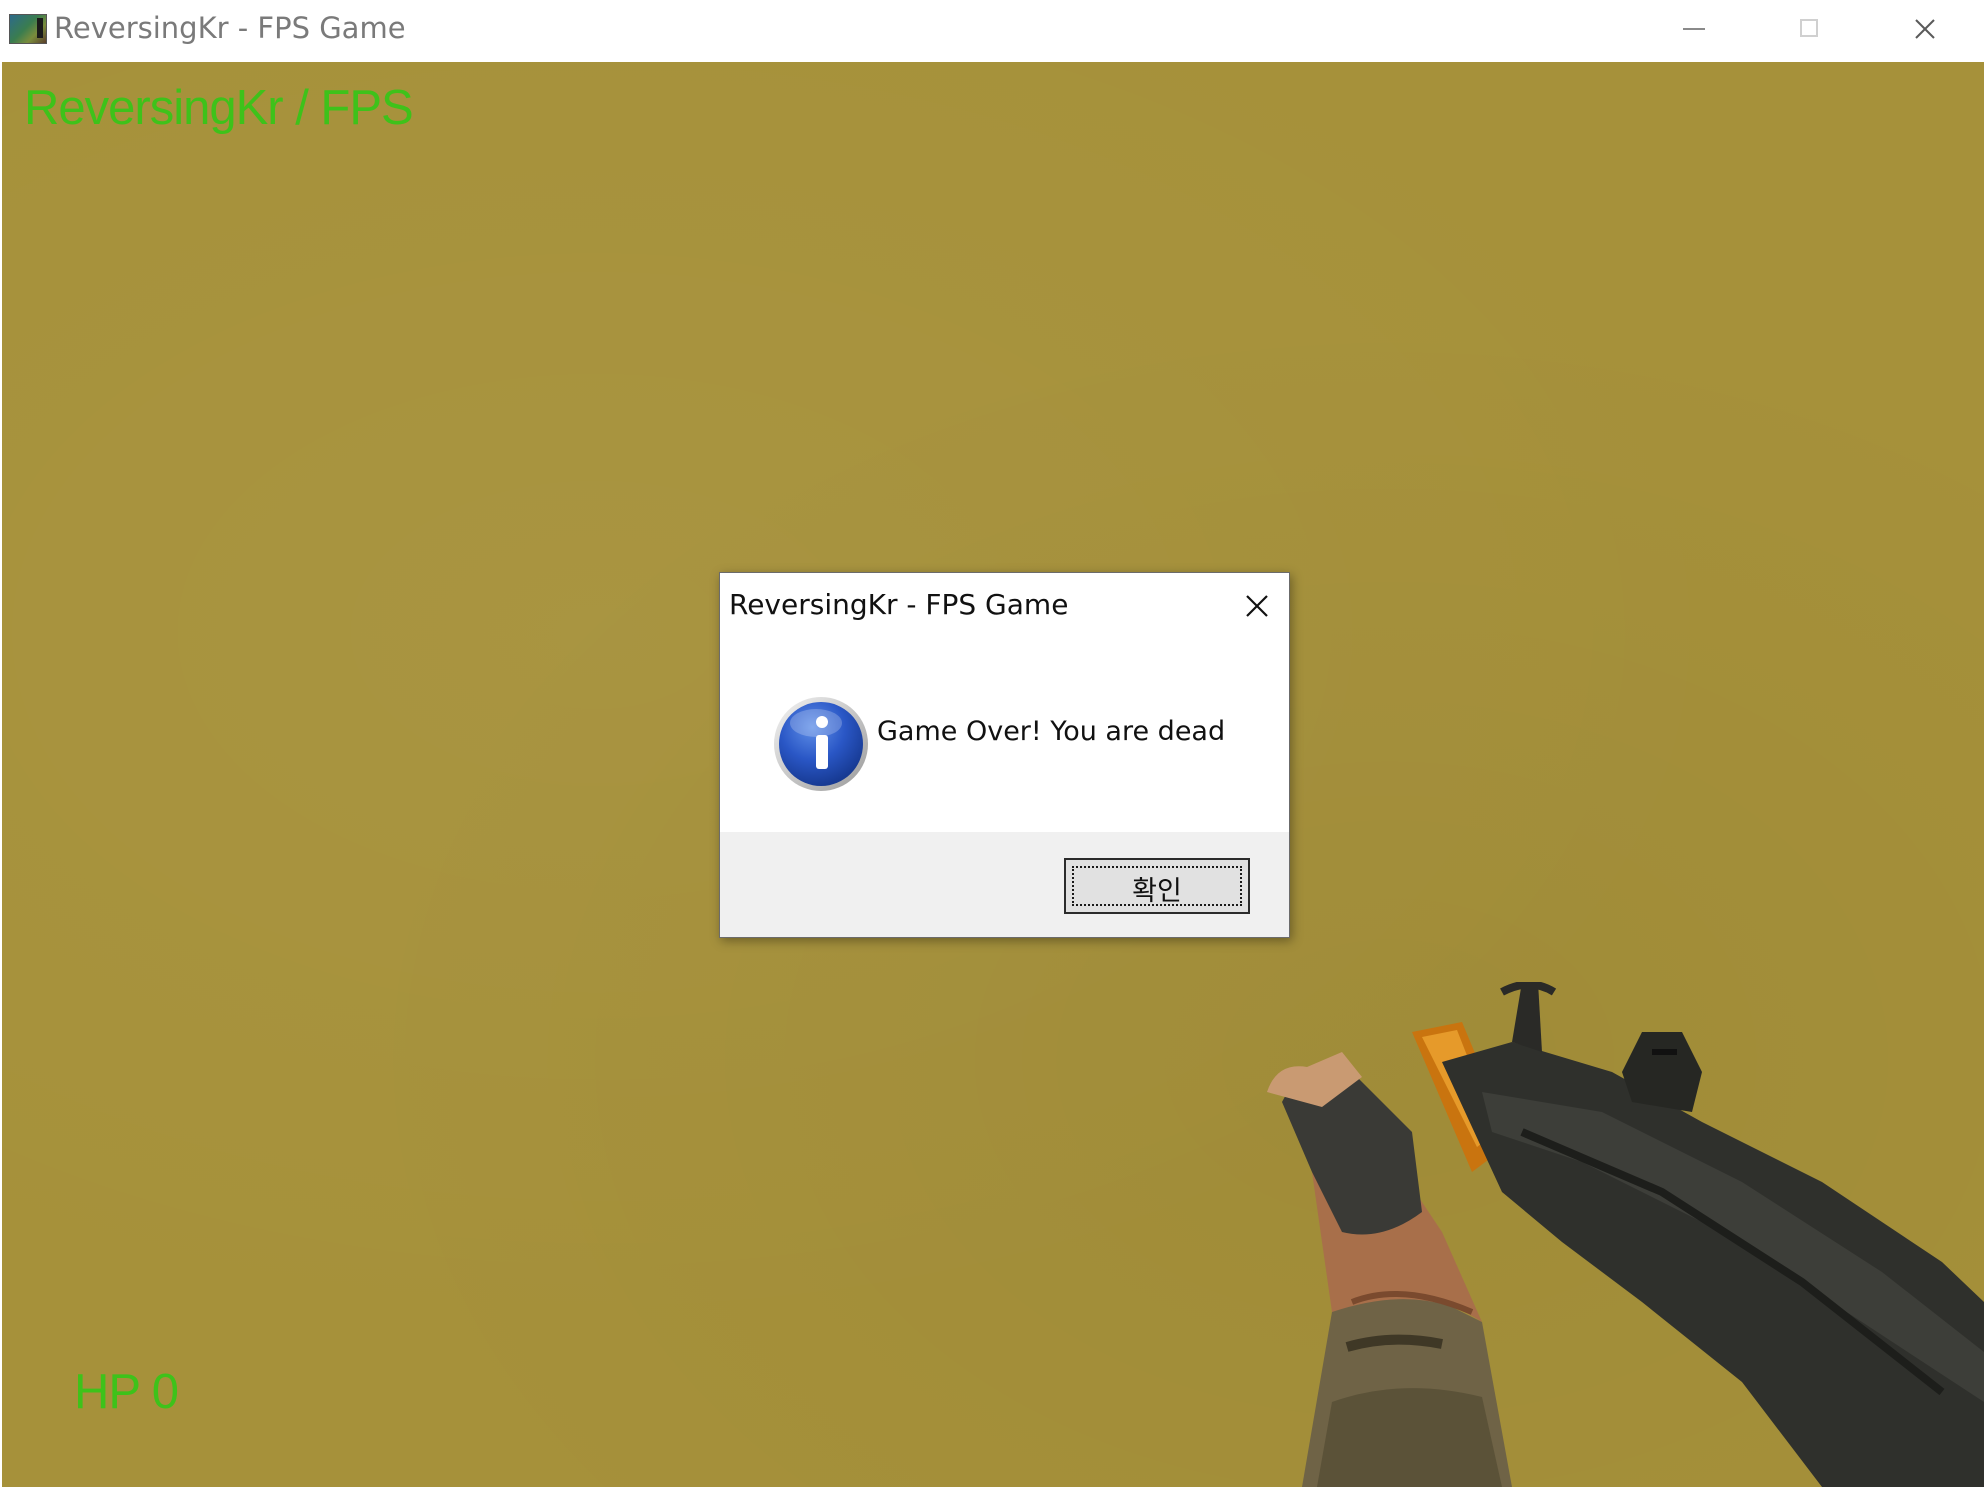 The height and width of the screenshot is (1487, 1984). What do you see at coordinates (1051, 731) in the screenshot?
I see `dialog-message: Game Over! You are dead` at bounding box center [1051, 731].